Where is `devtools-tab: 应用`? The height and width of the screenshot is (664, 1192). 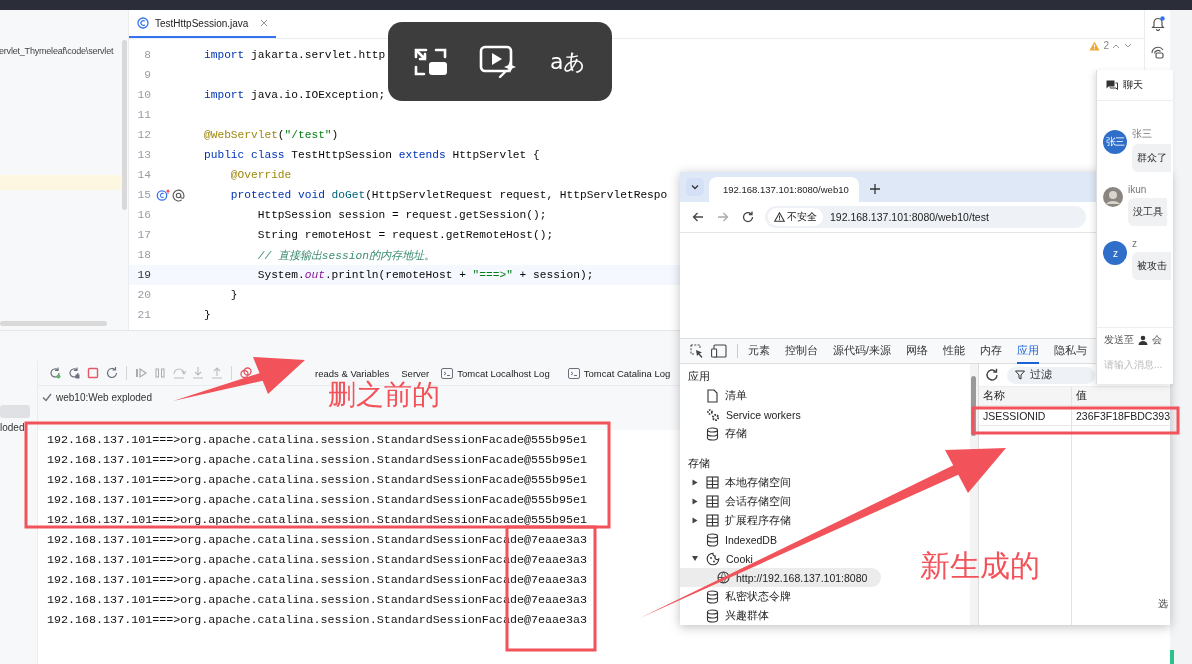
devtools-tab: 应用 is located at coordinates (1027, 351).